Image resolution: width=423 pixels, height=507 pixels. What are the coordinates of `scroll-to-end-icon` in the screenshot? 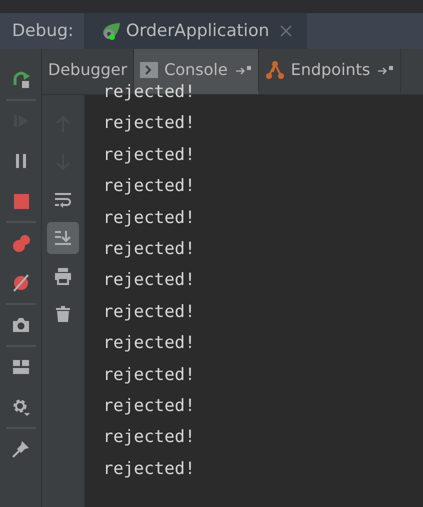 It's located at (63, 238).